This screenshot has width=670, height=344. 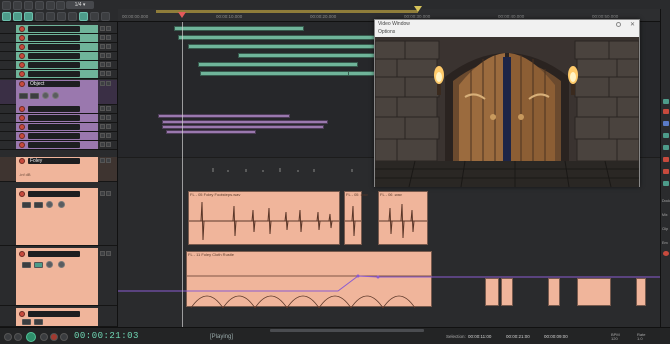 What do you see at coordinates (83, 16) in the screenshot?
I see `auto-crossfade-icon` at bounding box center [83, 16].